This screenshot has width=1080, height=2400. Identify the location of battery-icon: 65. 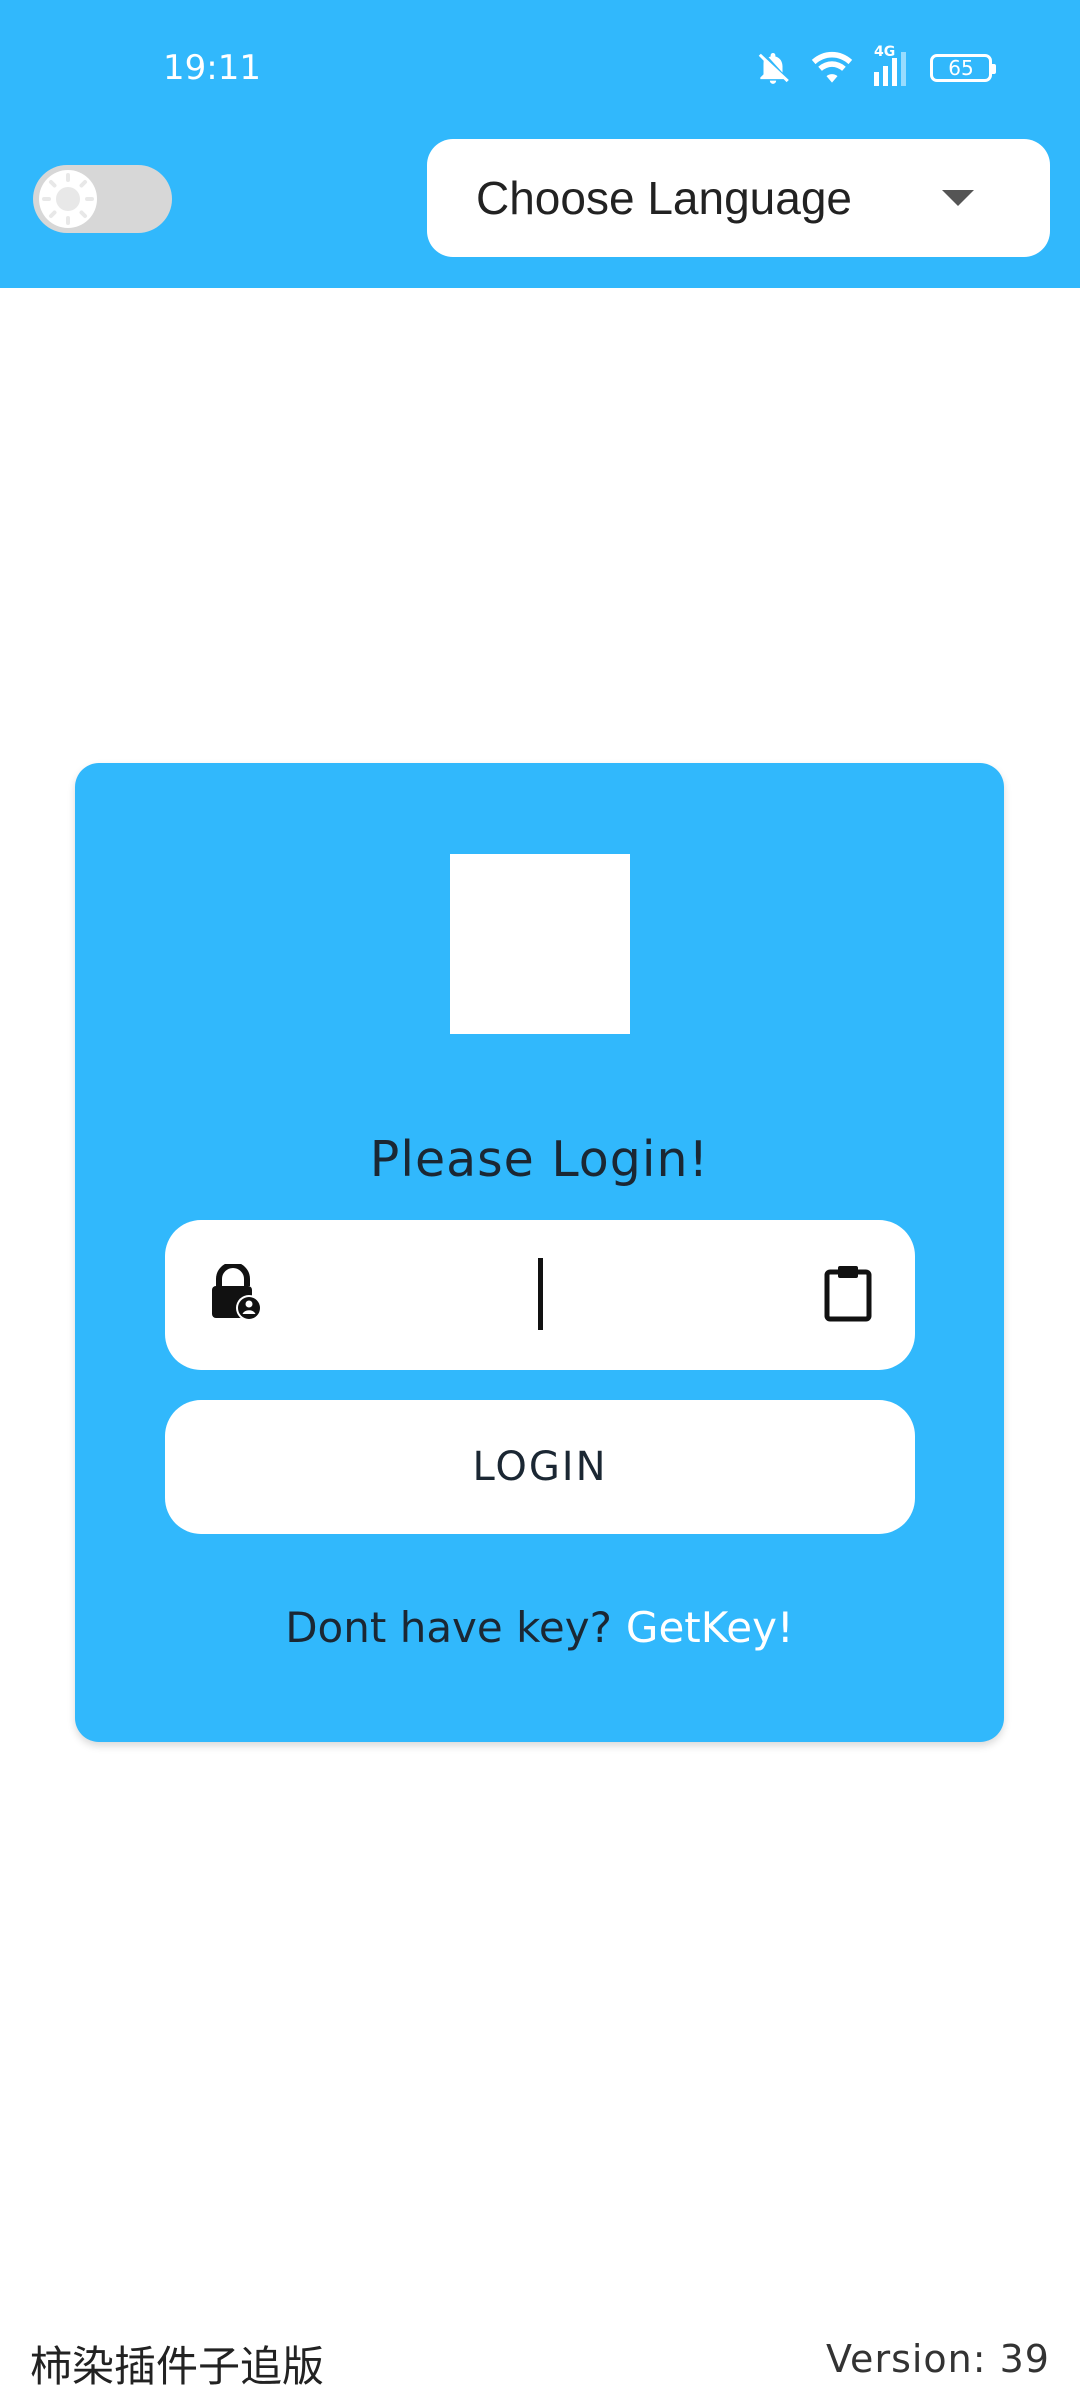
(963, 68).